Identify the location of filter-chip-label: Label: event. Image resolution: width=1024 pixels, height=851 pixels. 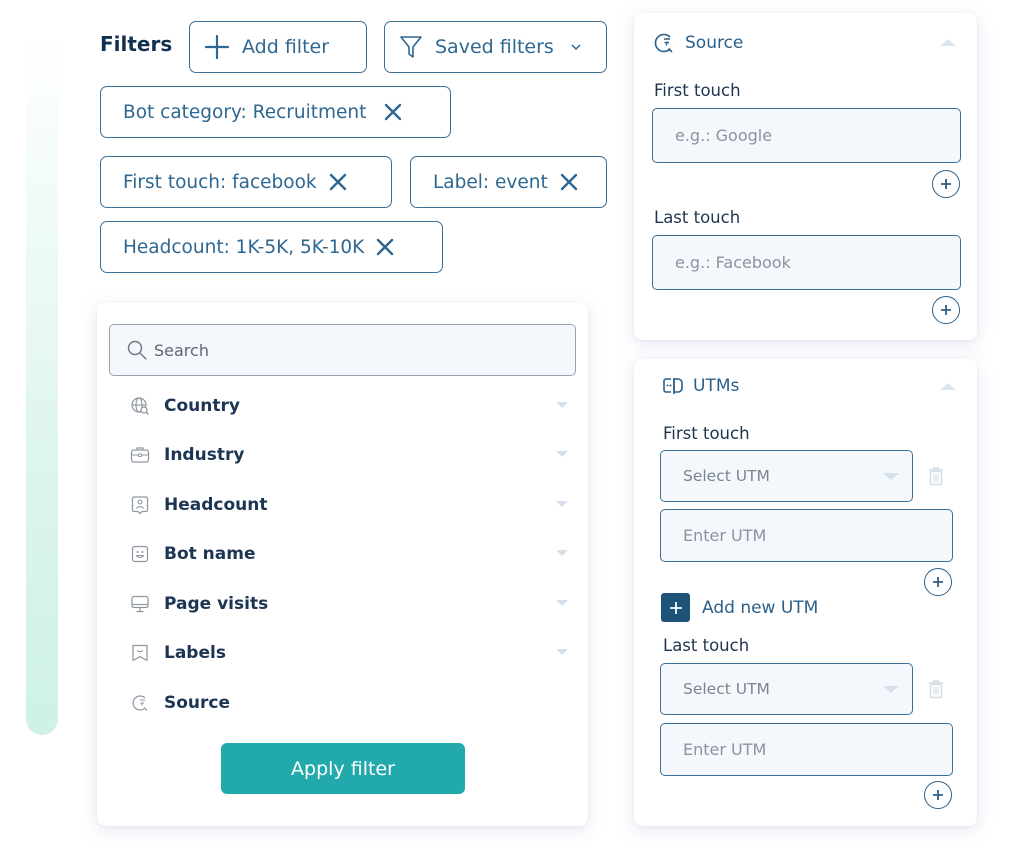
(490, 182).